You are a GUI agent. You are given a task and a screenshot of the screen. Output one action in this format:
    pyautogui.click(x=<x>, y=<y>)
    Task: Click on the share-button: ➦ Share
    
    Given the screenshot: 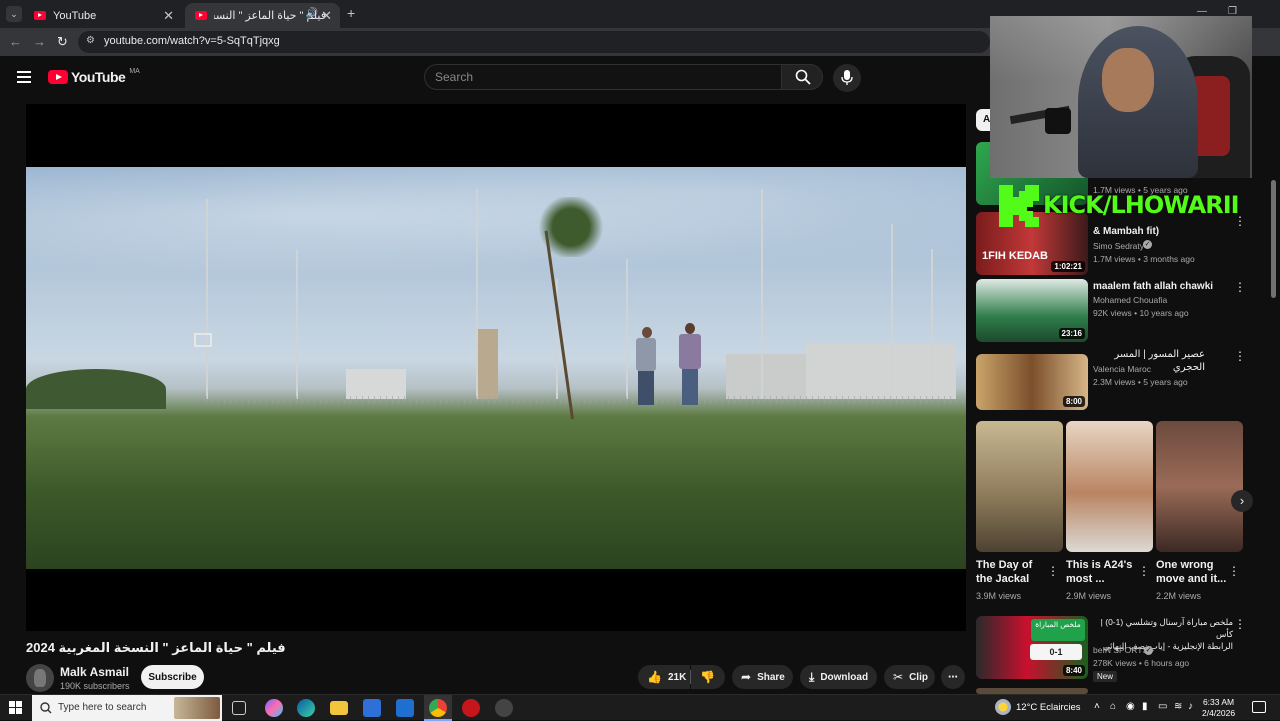 What is the action you would take?
    pyautogui.click(x=762, y=677)
    